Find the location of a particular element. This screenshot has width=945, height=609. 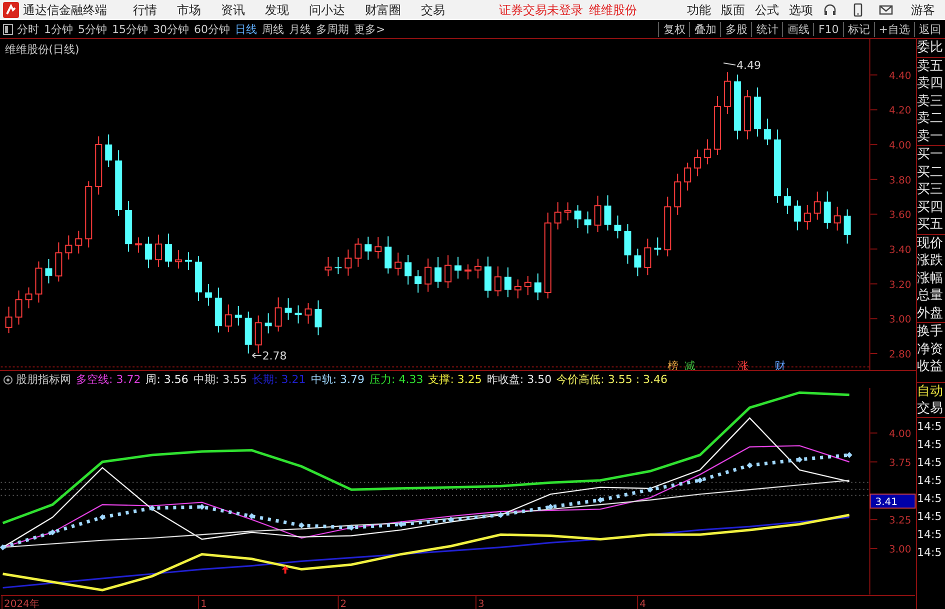

logo-icon is located at coordinates (11, 10).